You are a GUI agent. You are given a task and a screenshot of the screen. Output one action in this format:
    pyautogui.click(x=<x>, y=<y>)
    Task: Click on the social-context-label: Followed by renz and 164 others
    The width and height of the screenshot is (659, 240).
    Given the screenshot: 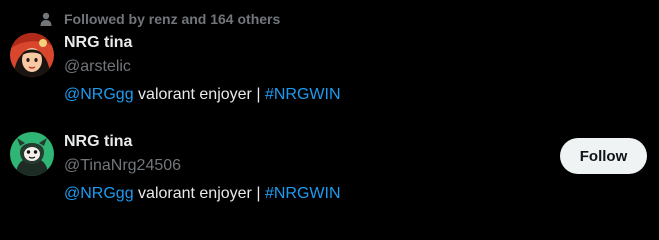 What is the action you would take?
    pyautogui.click(x=172, y=19)
    